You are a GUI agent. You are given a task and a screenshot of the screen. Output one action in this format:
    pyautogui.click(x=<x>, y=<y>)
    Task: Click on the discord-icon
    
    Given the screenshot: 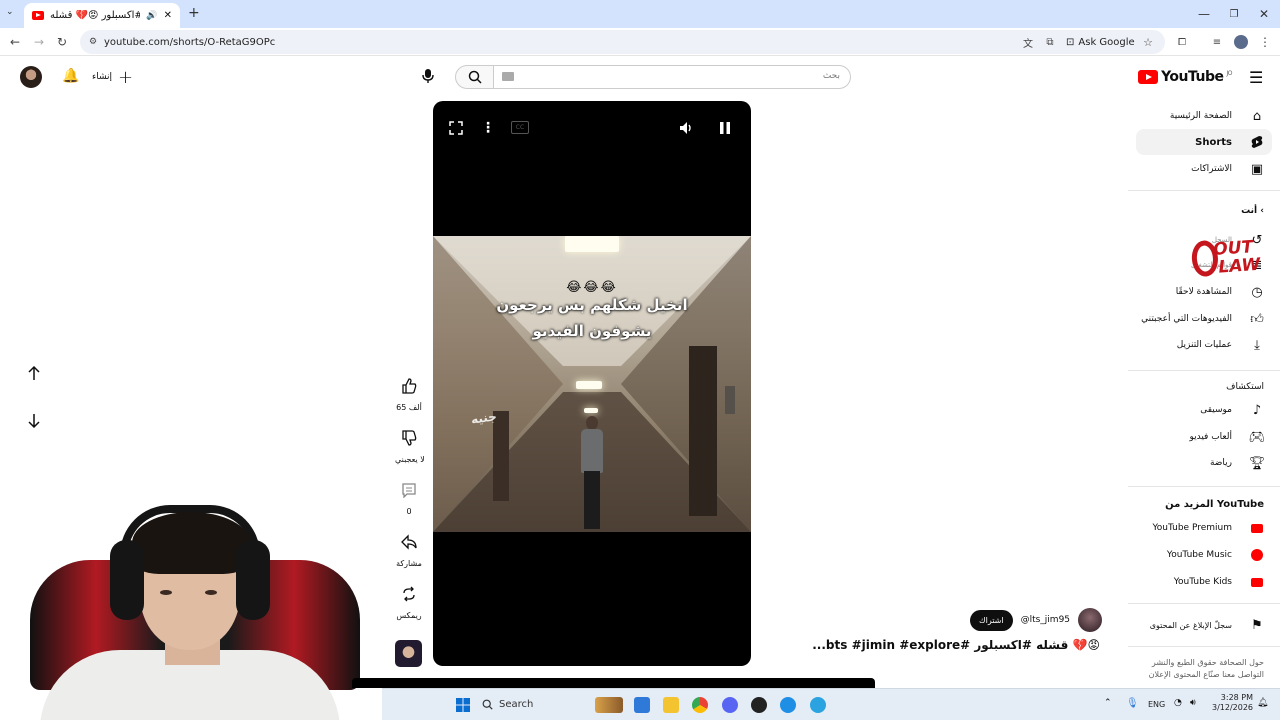 What is the action you would take?
    pyautogui.click(x=730, y=705)
    